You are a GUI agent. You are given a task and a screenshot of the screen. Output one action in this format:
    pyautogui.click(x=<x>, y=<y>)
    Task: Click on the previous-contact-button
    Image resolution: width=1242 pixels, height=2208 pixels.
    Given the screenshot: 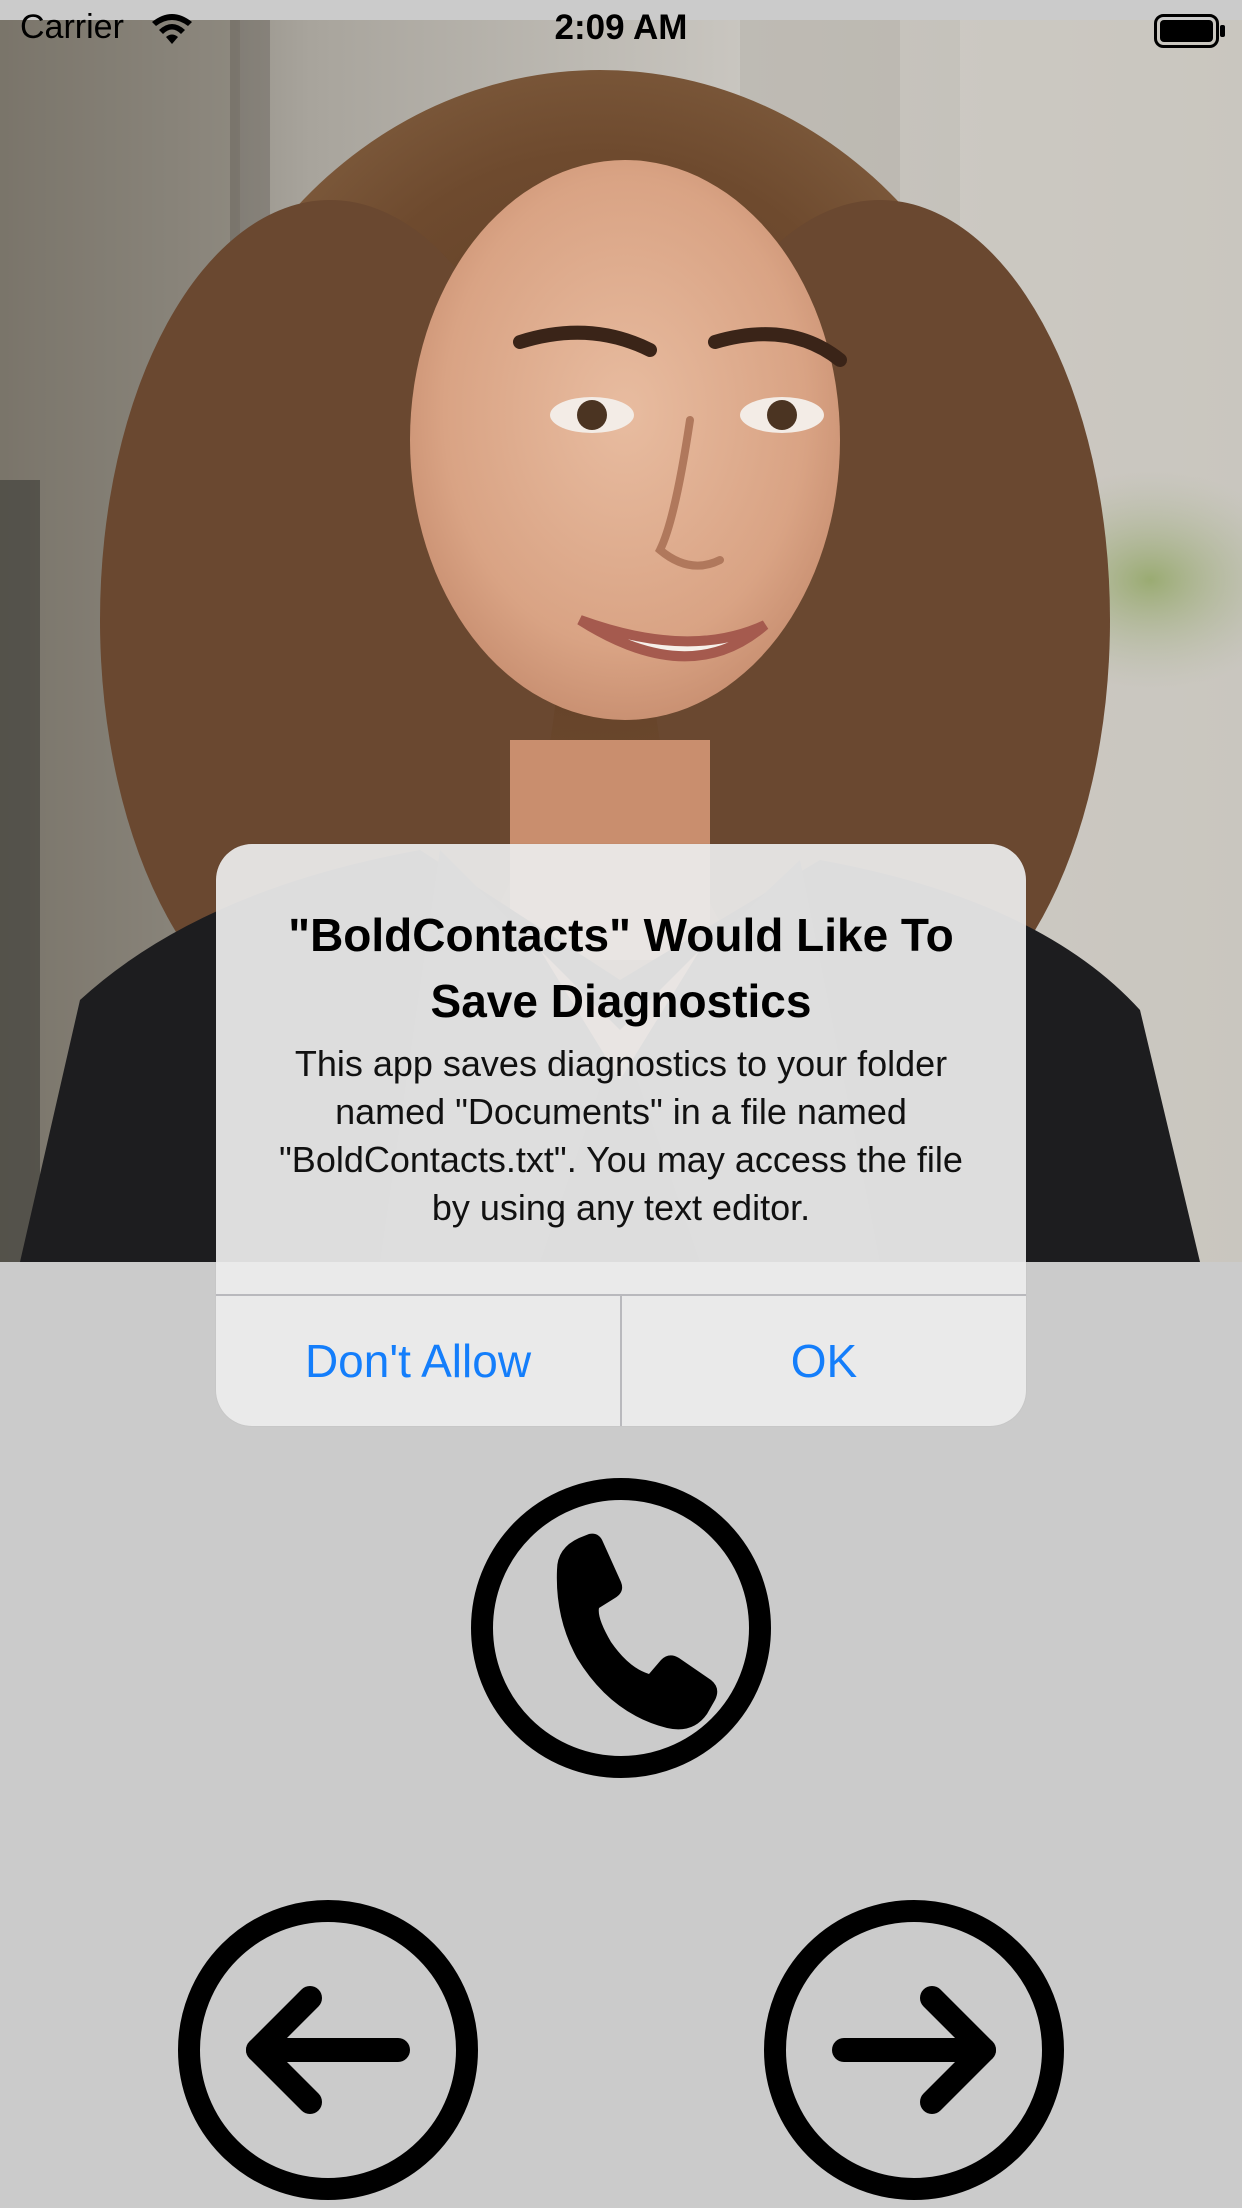 What is the action you would take?
    pyautogui.click(x=328, y=2050)
    